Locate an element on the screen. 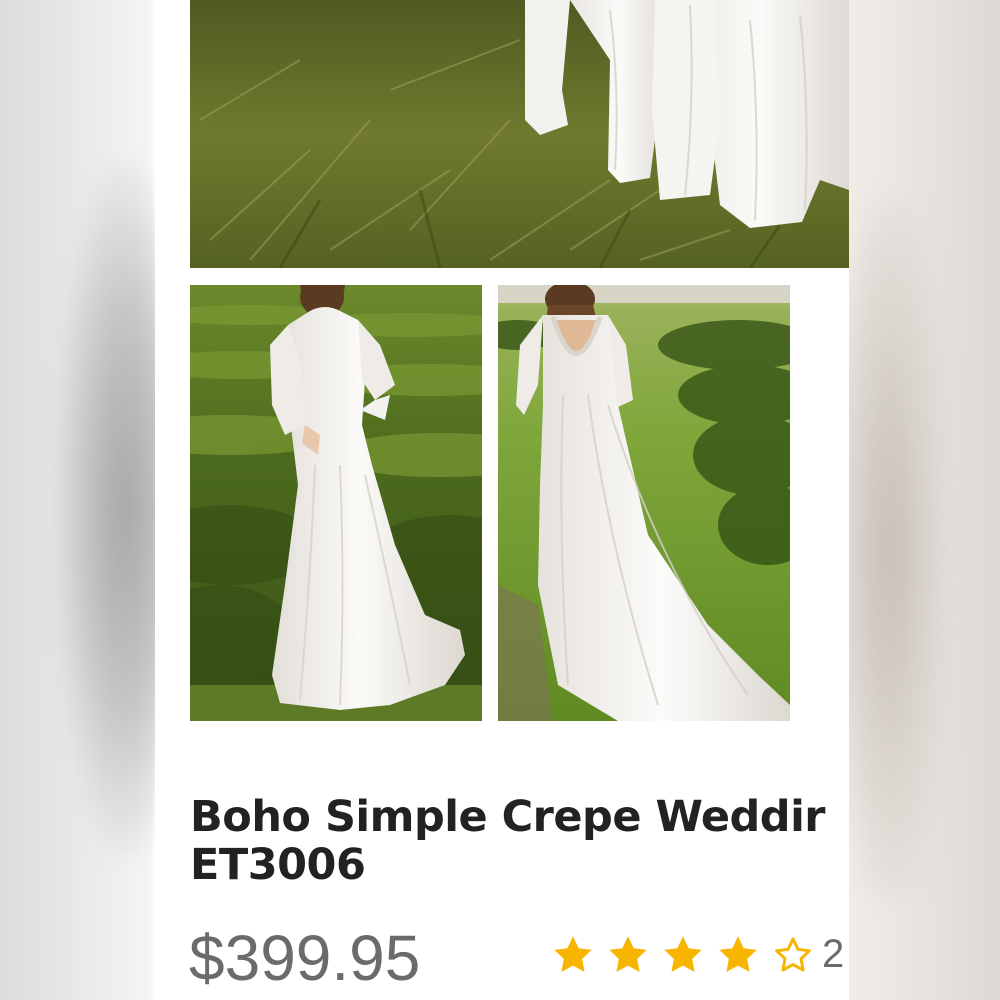  product-image-front is located at coordinates (336, 503).